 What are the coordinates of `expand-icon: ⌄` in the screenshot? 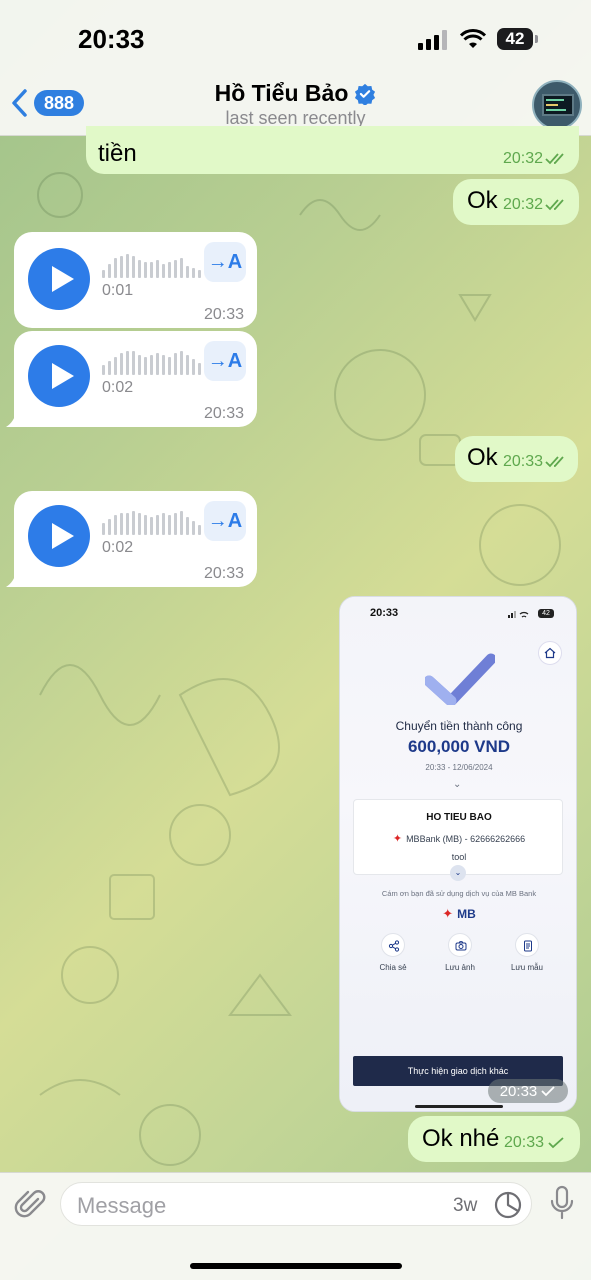 It's located at (458, 873).